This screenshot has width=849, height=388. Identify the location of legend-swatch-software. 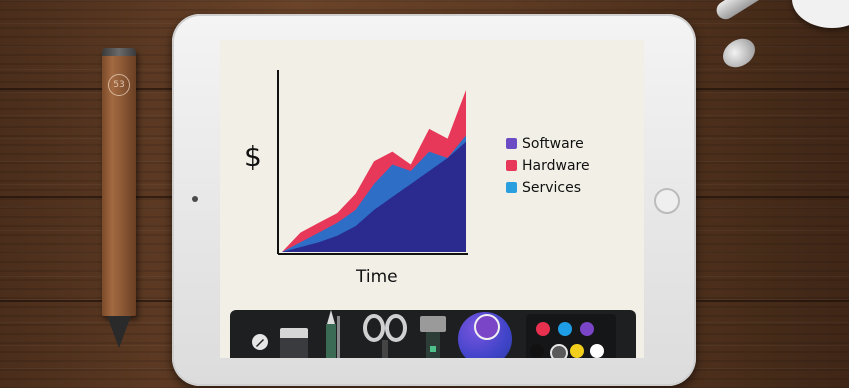
(511, 143).